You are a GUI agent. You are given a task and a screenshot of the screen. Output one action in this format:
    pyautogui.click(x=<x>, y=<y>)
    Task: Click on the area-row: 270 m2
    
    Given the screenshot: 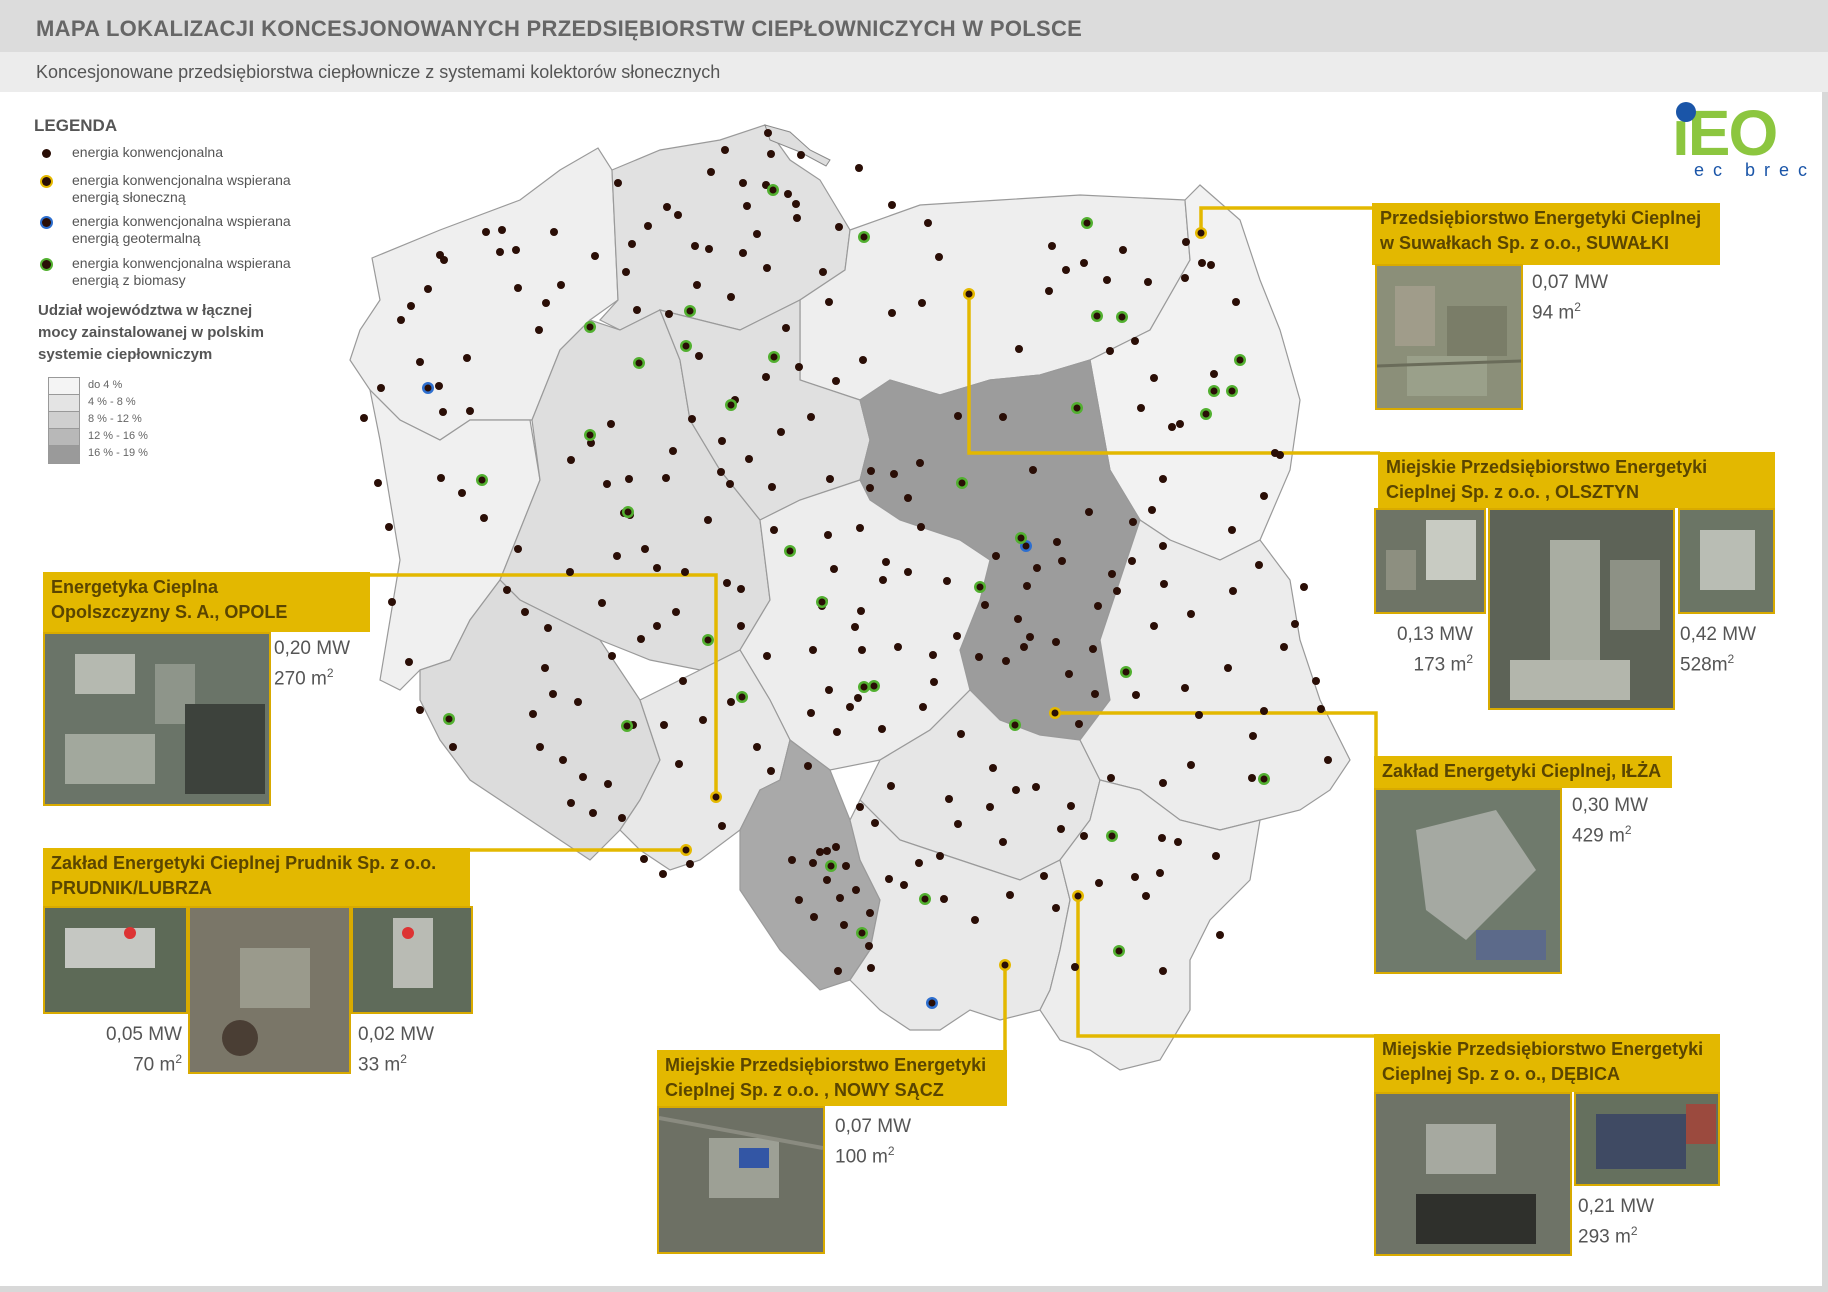 What is the action you would take?
    pyautogui.click(x=312, y=676)
    